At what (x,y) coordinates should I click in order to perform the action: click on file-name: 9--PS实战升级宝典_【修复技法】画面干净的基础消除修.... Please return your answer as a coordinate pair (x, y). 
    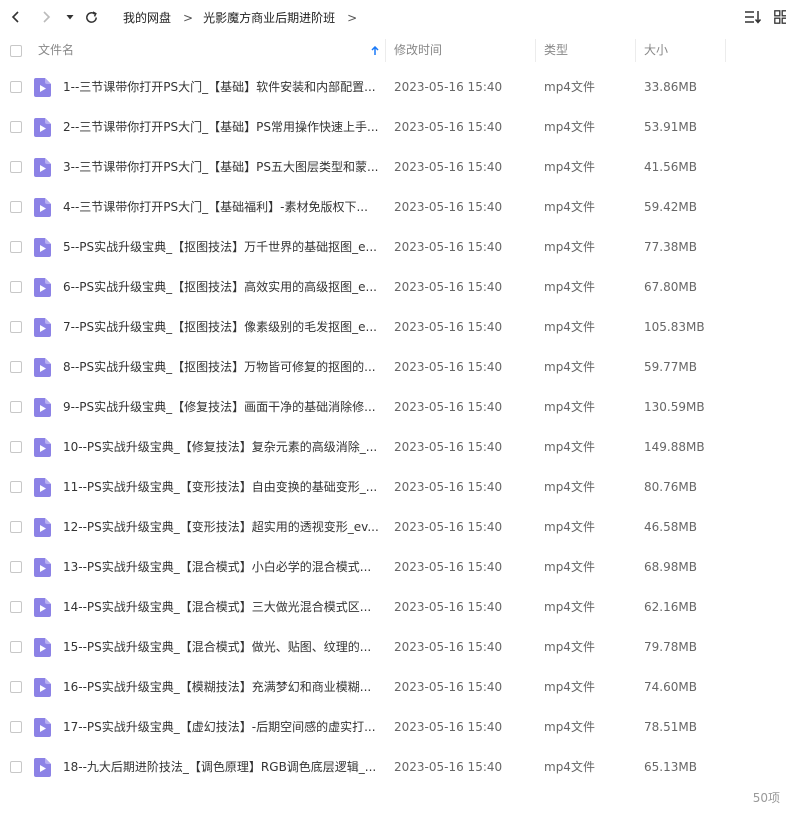
    Looking at the image, I should click on (222, 407).